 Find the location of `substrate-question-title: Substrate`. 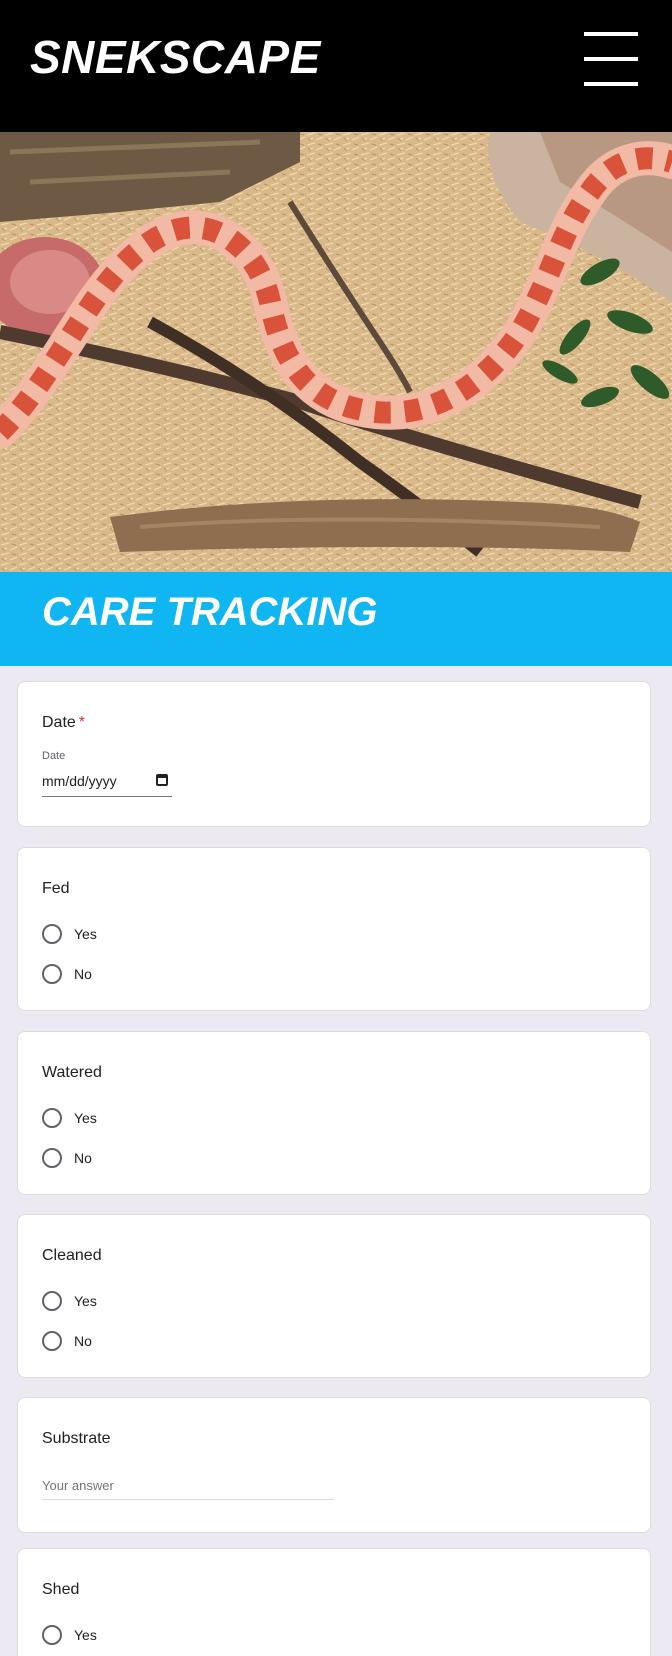

substrate-question-title: Substrate is located at coordinates (76, 1438).